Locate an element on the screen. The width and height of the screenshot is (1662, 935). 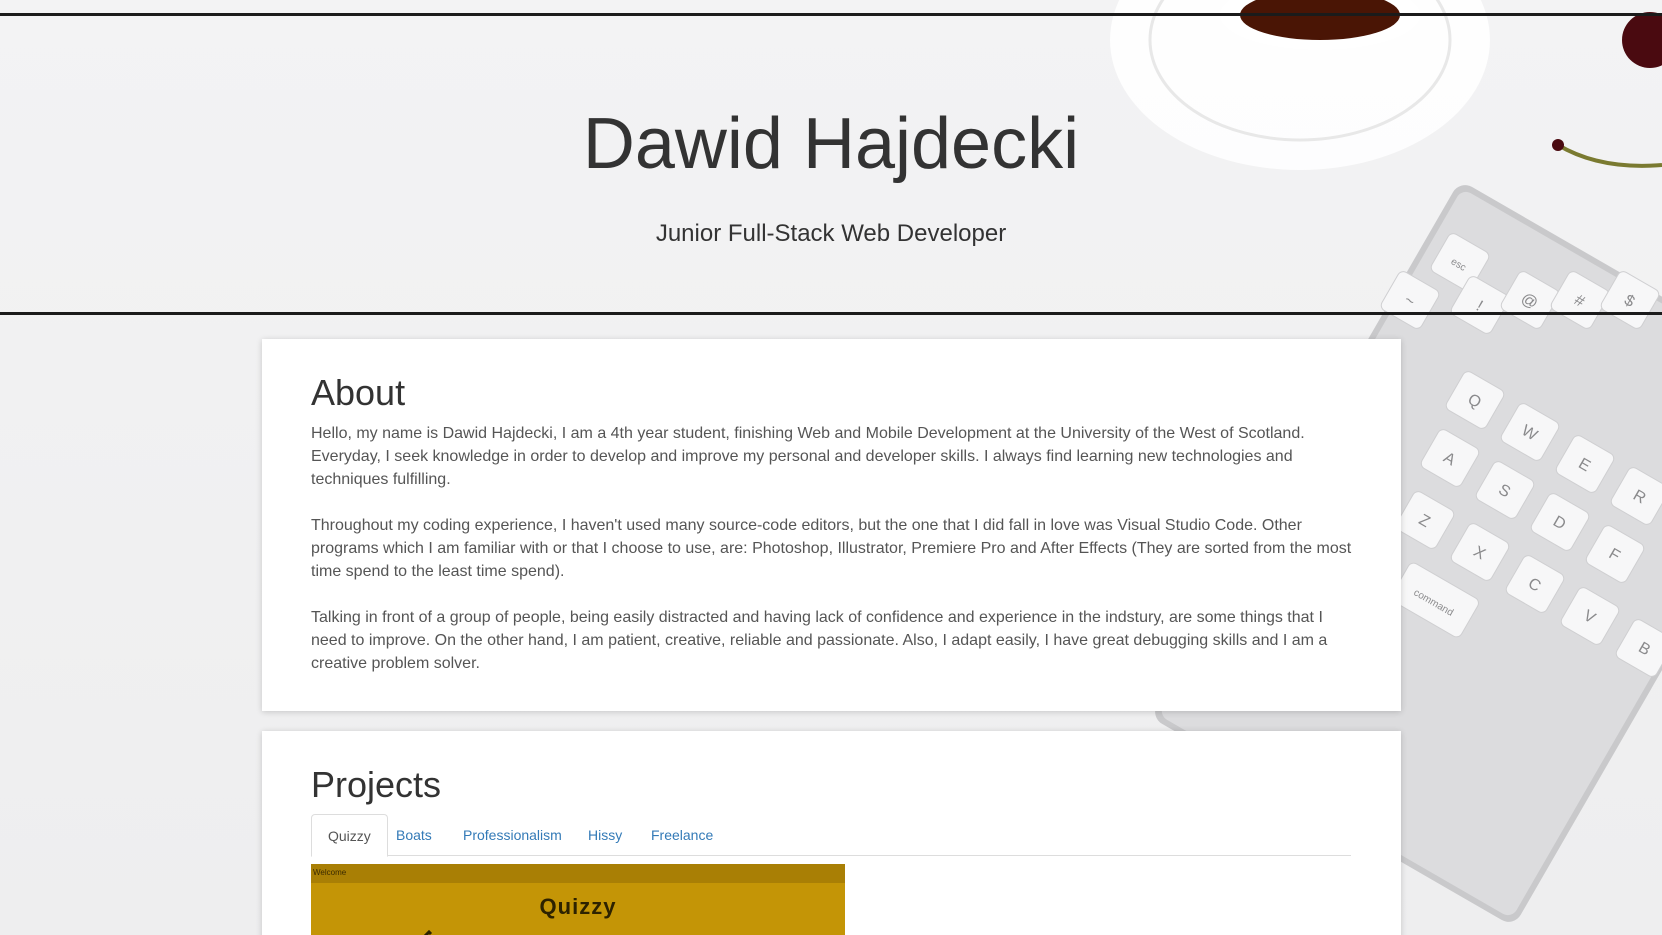
keyboard-key: A is located at coordinates (1450, 458).